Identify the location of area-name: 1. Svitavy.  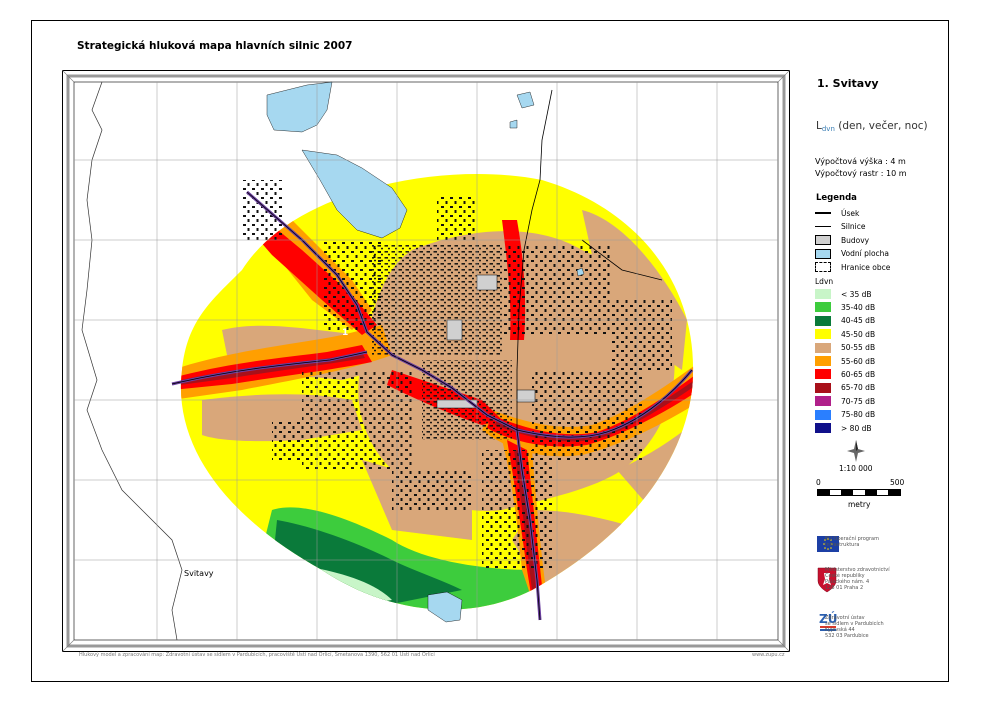
(848, 83).